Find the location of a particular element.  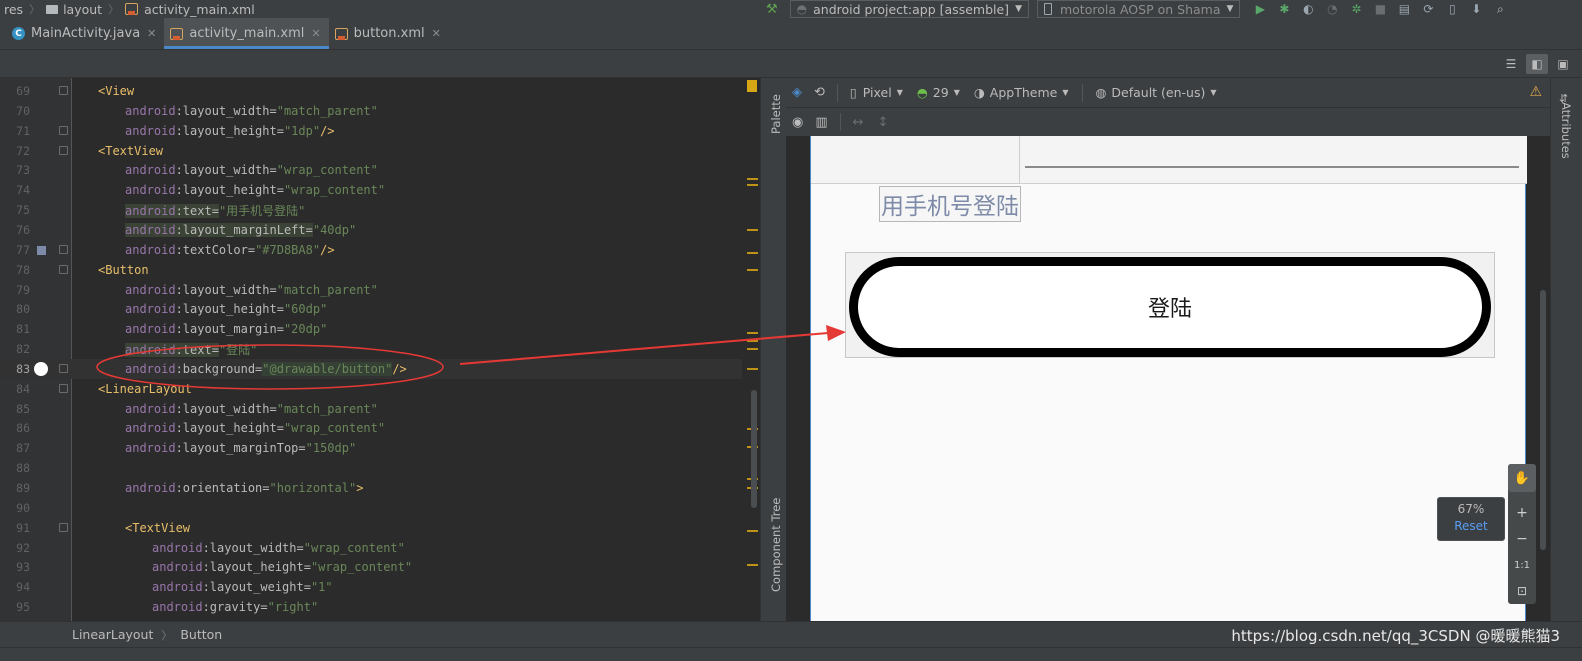

code-line: 81 android:layout_margin="20dp" is located at coordinates (371, 329).